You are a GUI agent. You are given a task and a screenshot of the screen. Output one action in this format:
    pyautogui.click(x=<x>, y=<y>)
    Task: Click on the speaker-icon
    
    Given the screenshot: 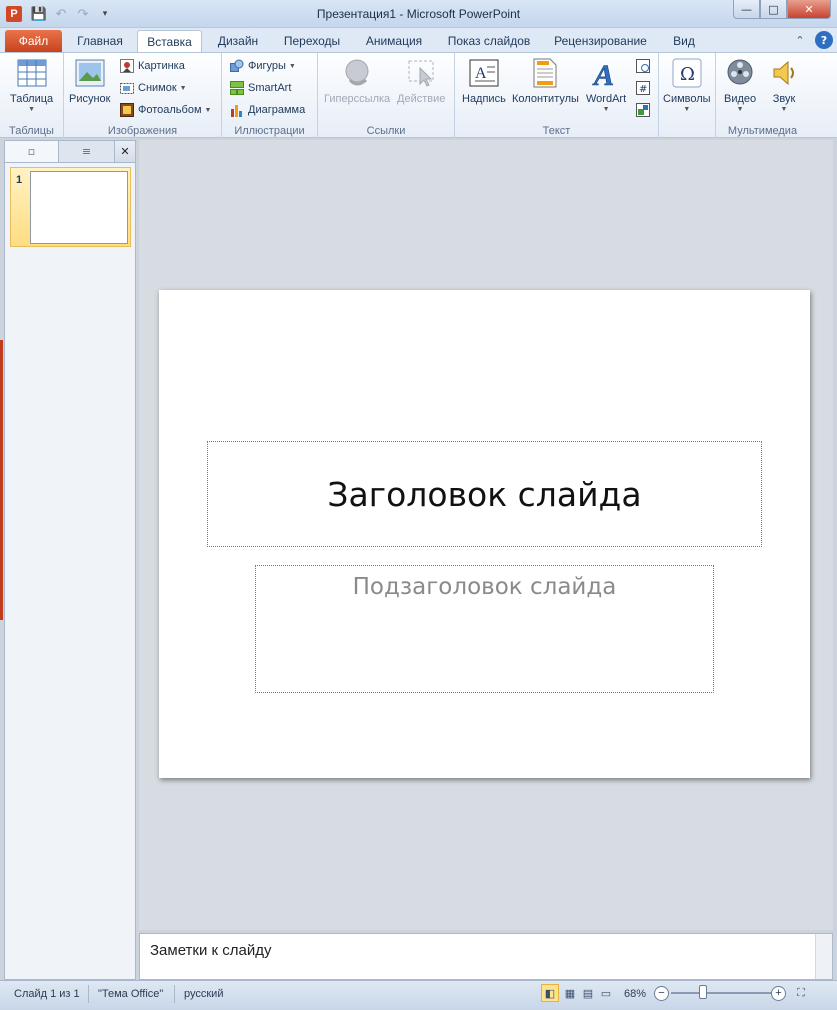 What is the action you would take?
    pyautogui.click(x=784, y=73)
    